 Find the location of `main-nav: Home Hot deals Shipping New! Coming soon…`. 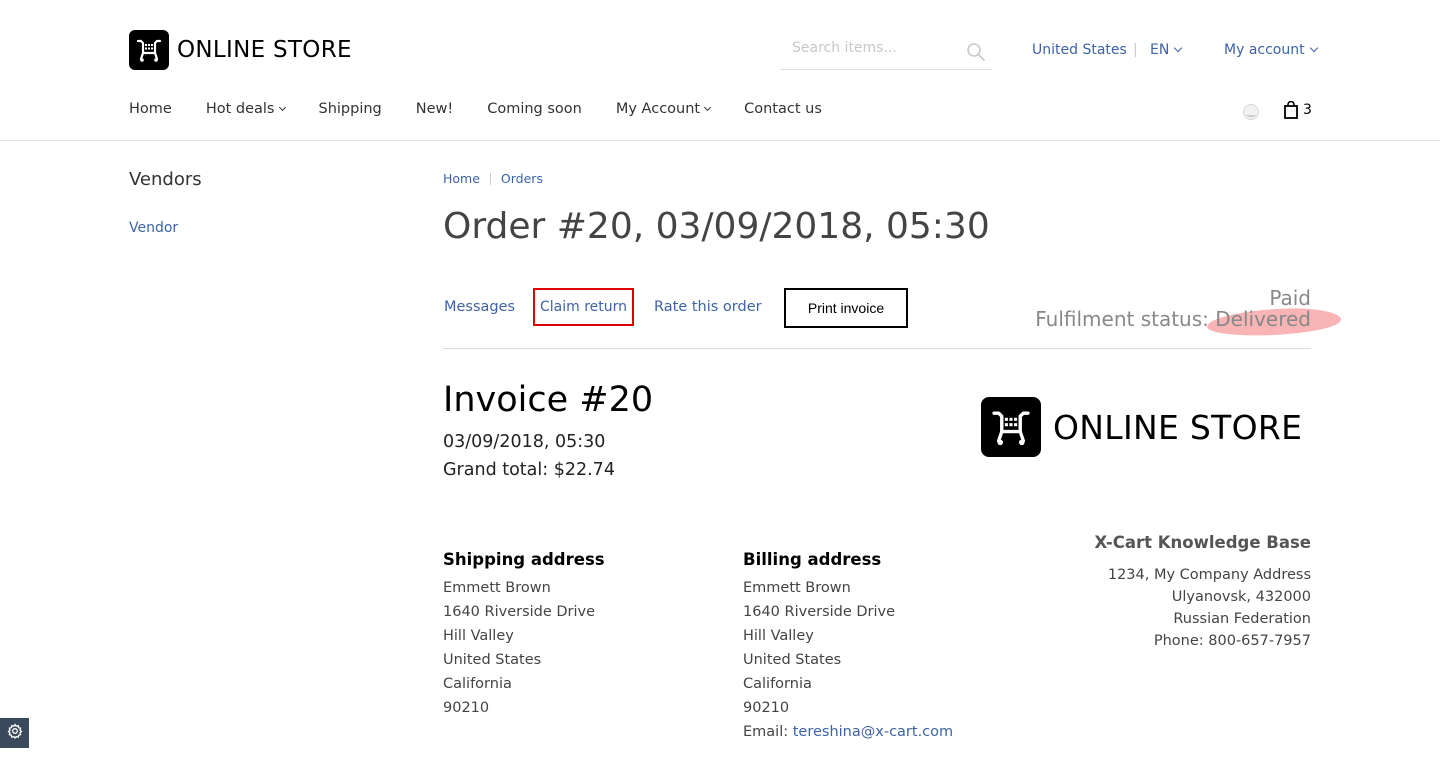

main-nav: Home Hot deals Shipping New! Coming soon… is located at coordinates (492, 109).